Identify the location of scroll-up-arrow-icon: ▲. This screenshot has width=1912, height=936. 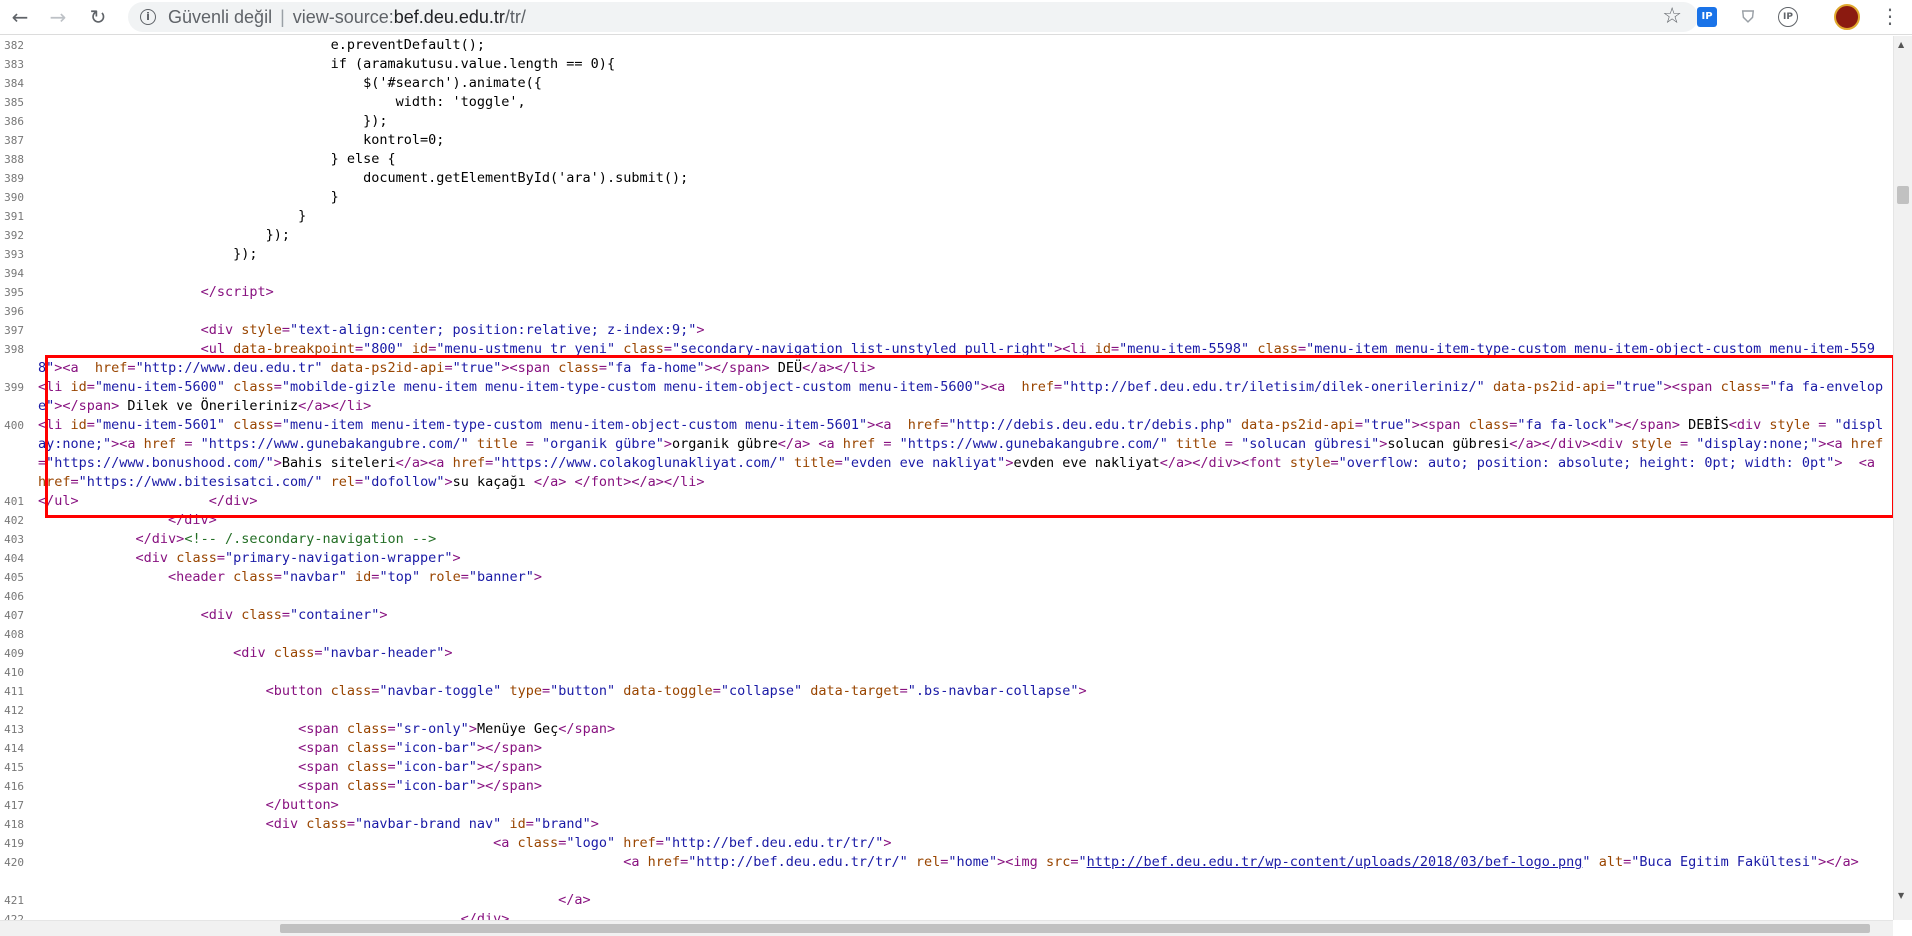
(1901, 44).